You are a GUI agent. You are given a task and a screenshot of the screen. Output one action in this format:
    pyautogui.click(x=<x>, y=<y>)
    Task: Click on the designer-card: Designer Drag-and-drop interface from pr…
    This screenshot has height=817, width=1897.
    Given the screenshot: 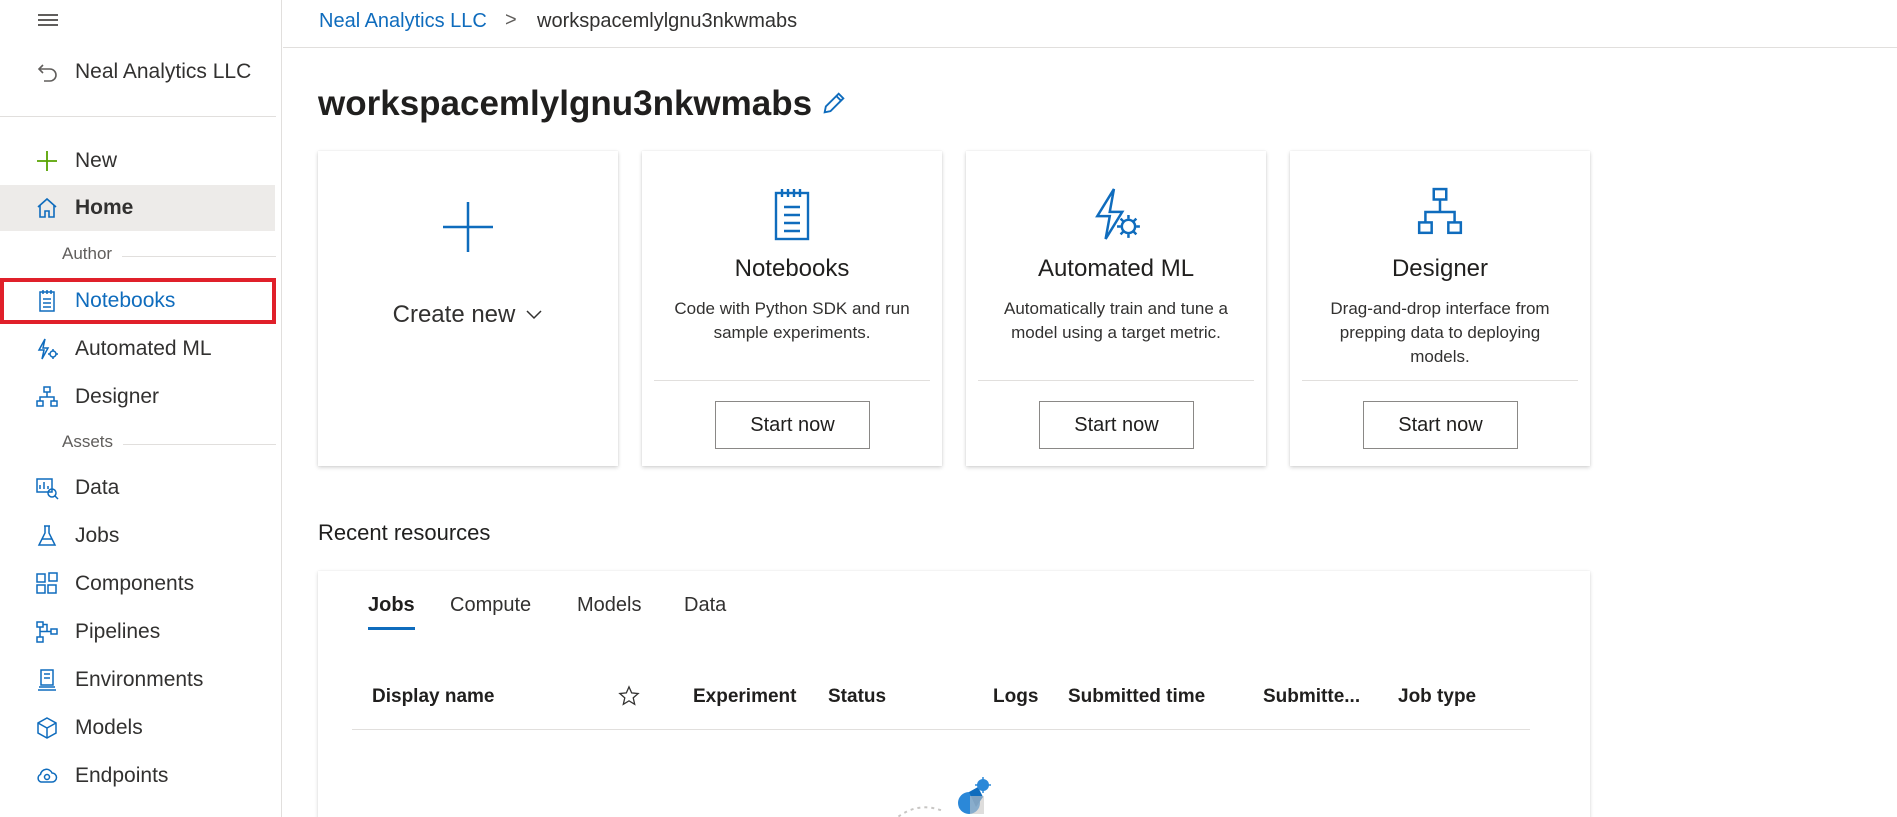 What is the action you would take?
    pyautogui.click(x=1440, y=308)
    